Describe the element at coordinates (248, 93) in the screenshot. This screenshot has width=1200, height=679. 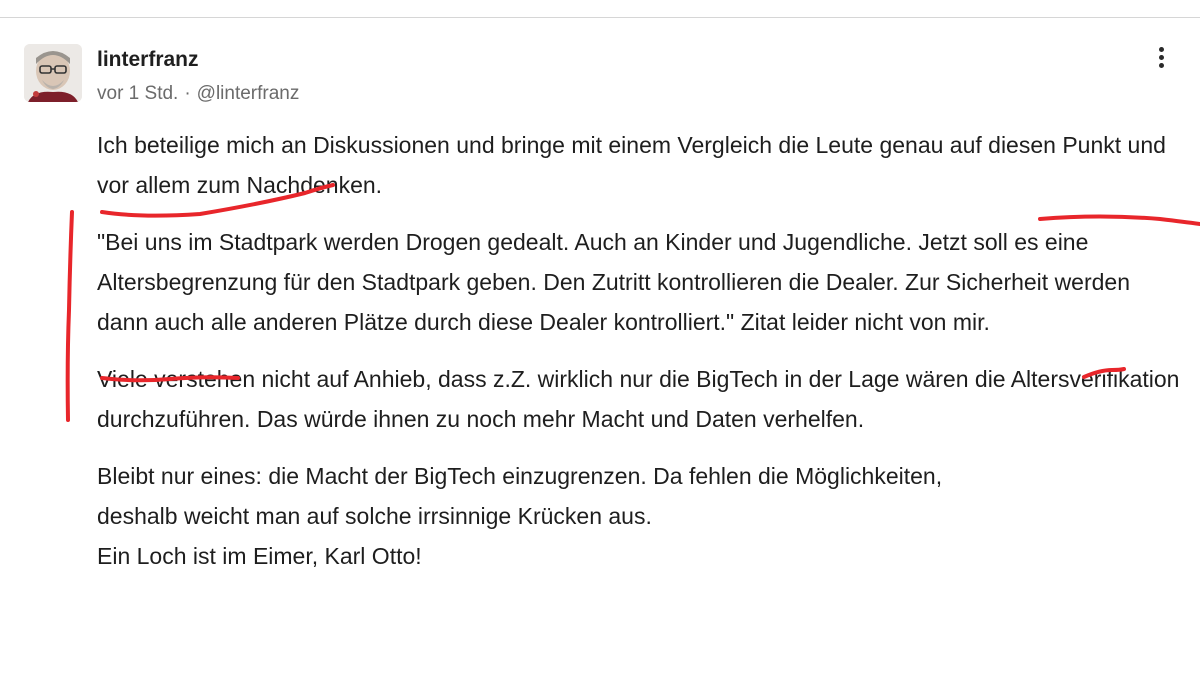
I see `author-handle: @linterfranz` at that location.